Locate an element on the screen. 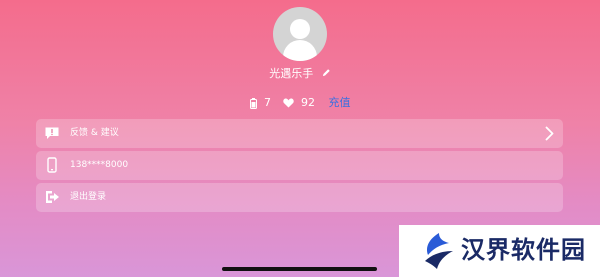 The width and height of the screenshot is (600, 277). home-indicator is located at coordinates (299, 269).